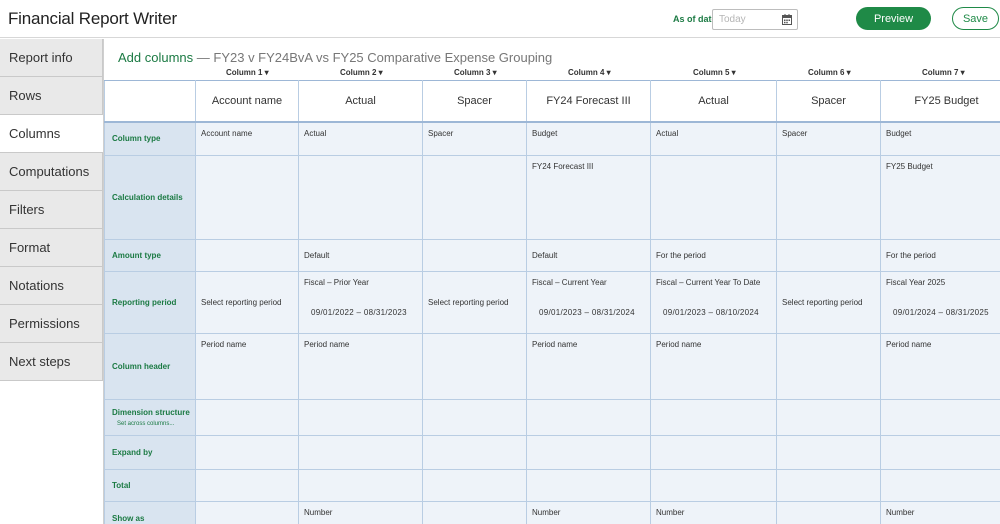 The width and height of the screenshot is (1000, 524). I want to click on sidebar-item-report-info: Report info, so click(51, 58).